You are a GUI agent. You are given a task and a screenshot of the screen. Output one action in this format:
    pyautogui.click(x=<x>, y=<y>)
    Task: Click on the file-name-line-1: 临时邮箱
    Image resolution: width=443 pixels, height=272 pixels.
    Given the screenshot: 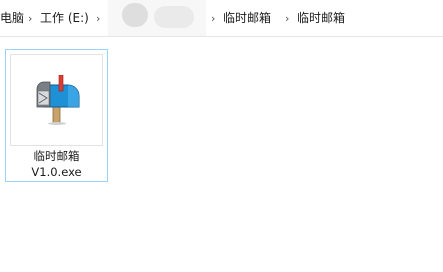 What is the action you would take?
    pyautogui.click(x=56, y=156)
    